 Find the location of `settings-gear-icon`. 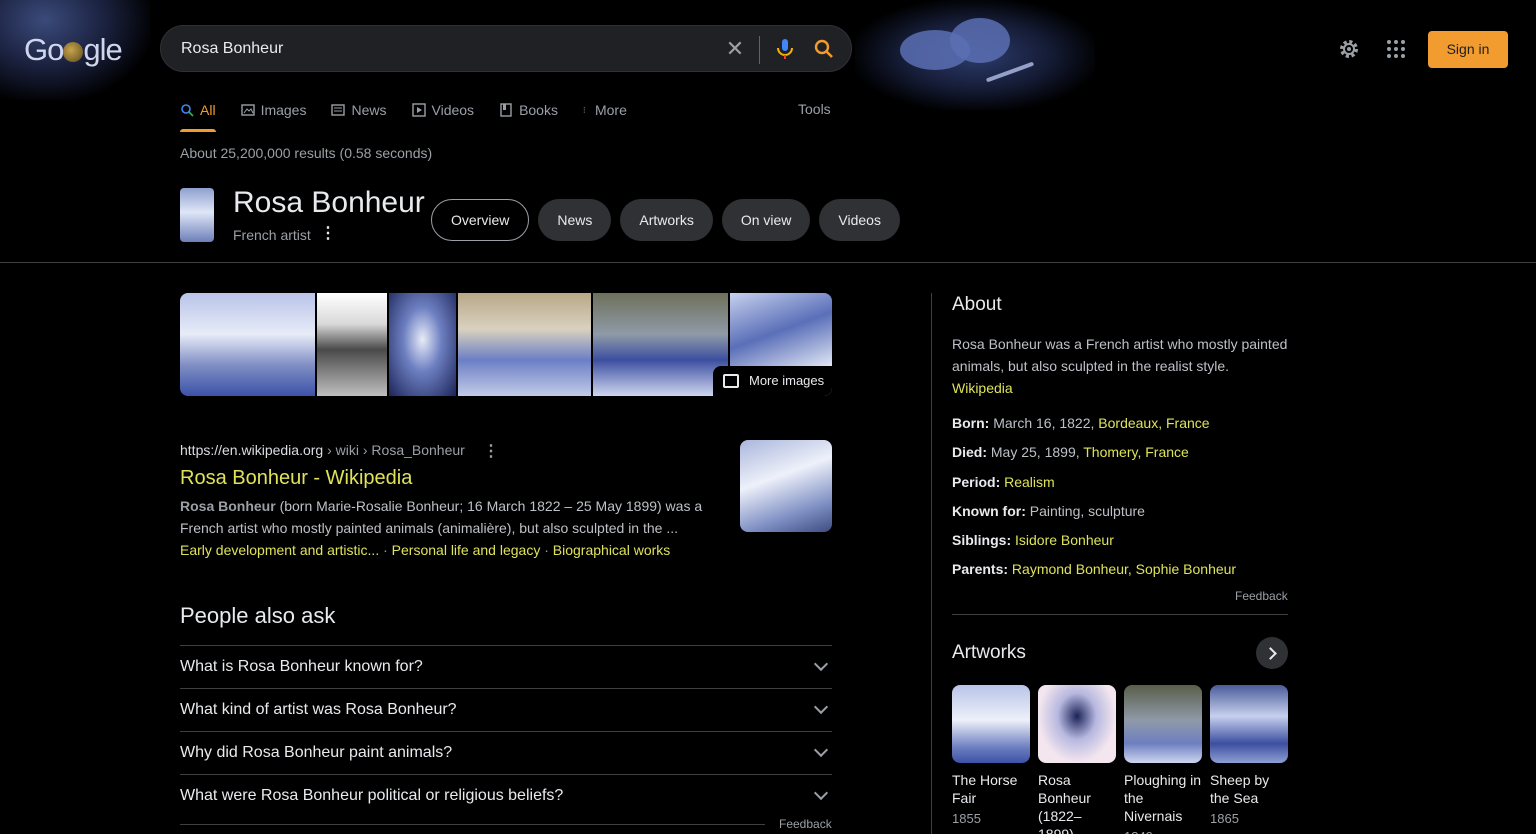

settings-gear-icon is located at coordinates (1349, 49).